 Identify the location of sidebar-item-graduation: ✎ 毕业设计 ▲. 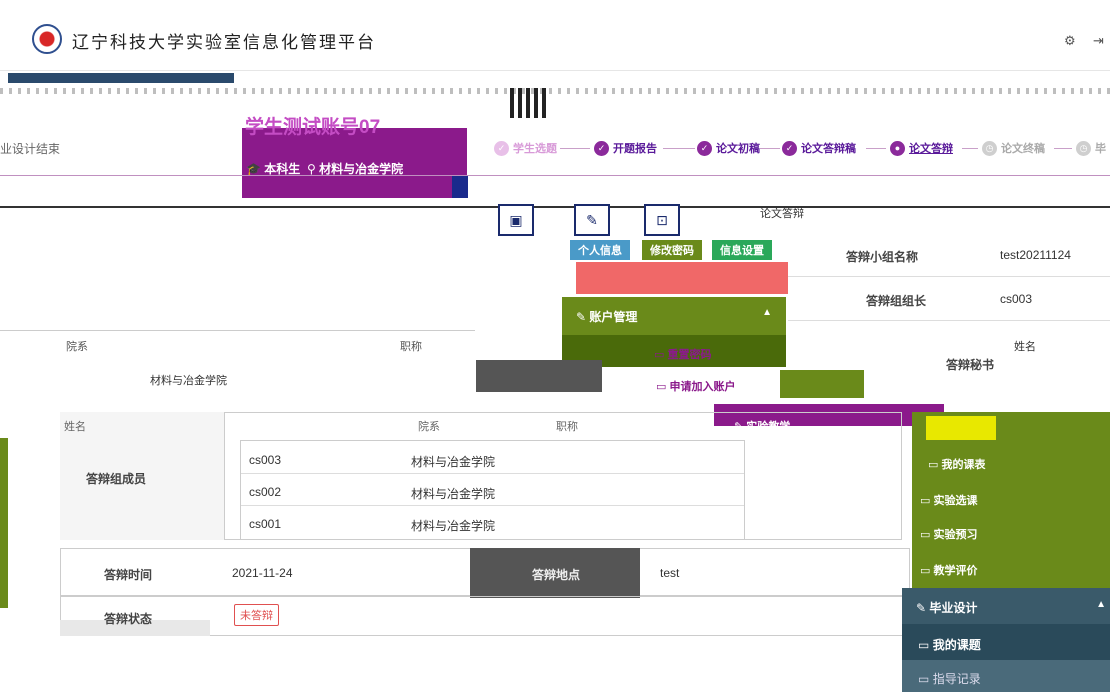
(1006, 606).